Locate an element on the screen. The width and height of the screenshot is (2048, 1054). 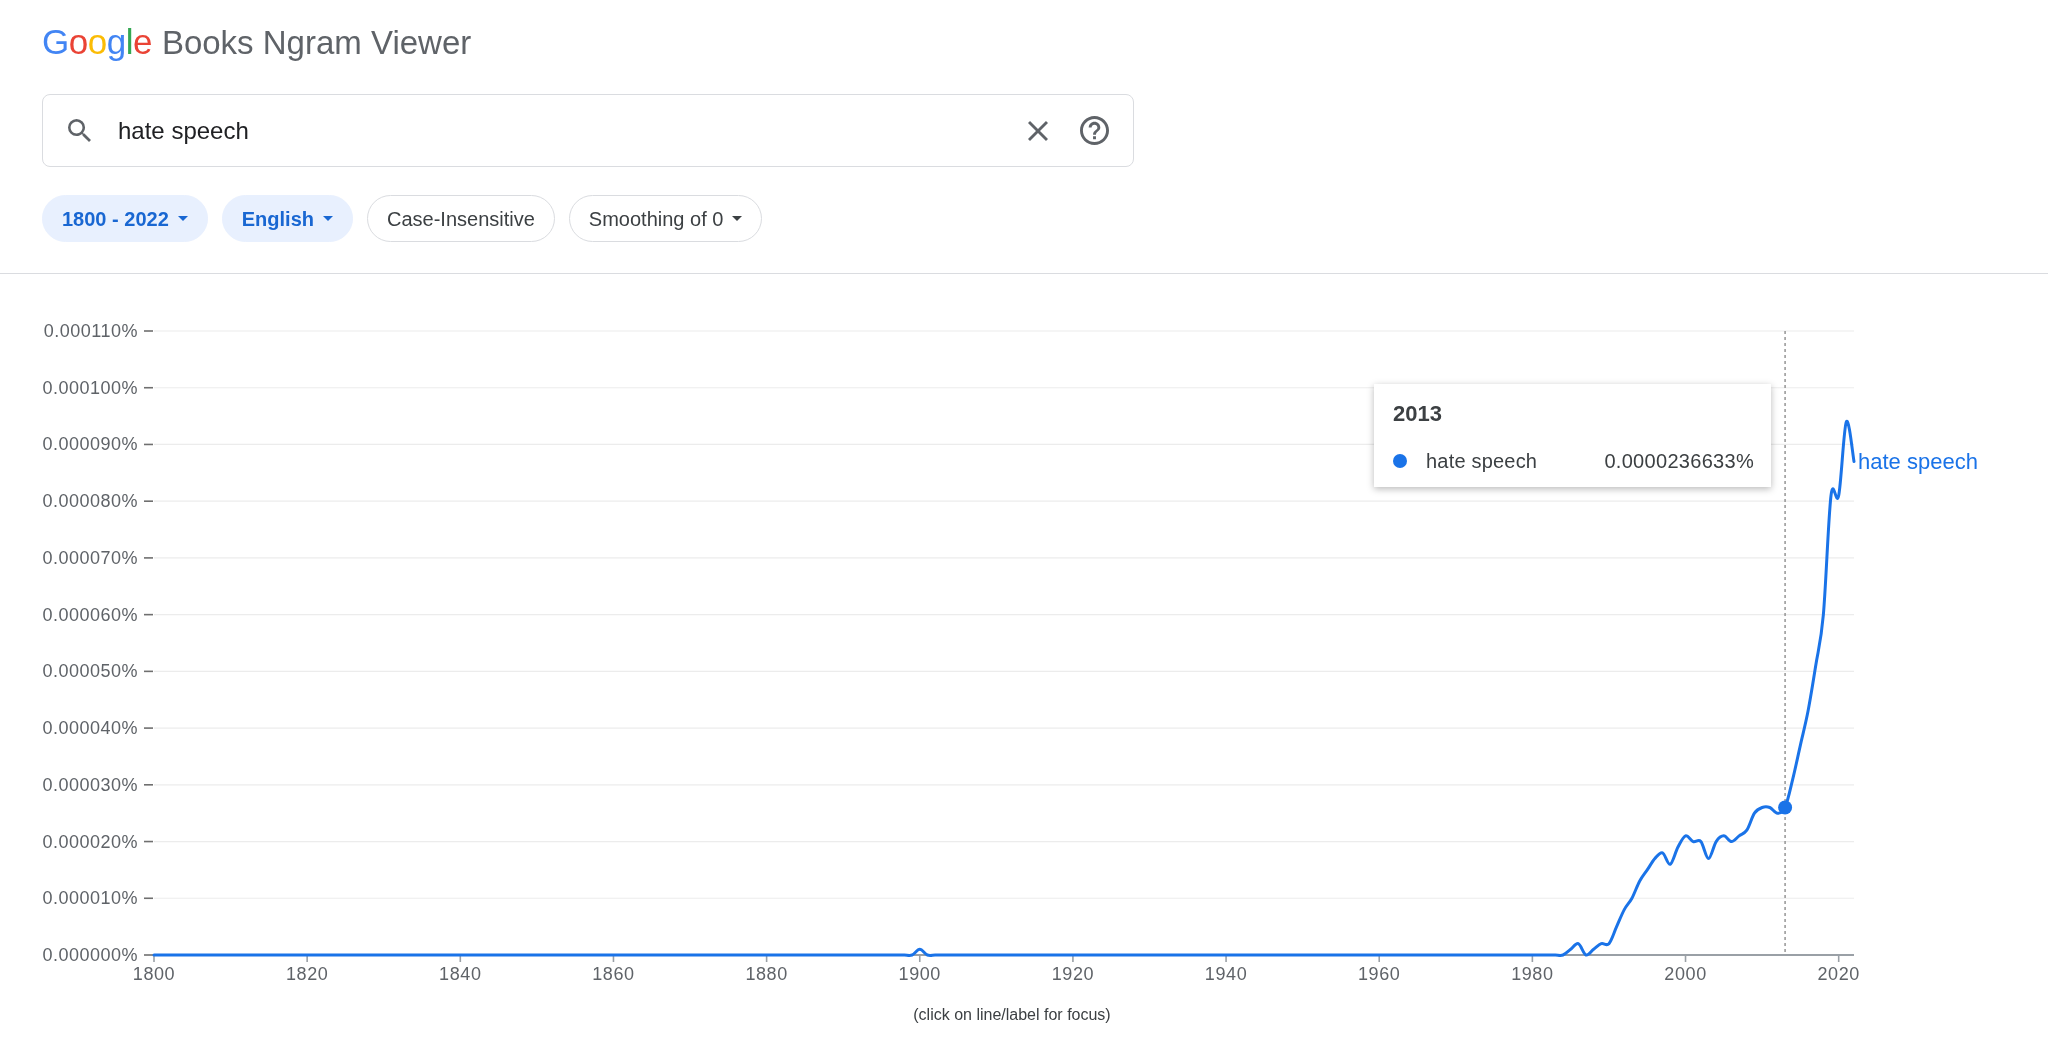
x-tick-label: 1840 is located at coordinates (460, 974).